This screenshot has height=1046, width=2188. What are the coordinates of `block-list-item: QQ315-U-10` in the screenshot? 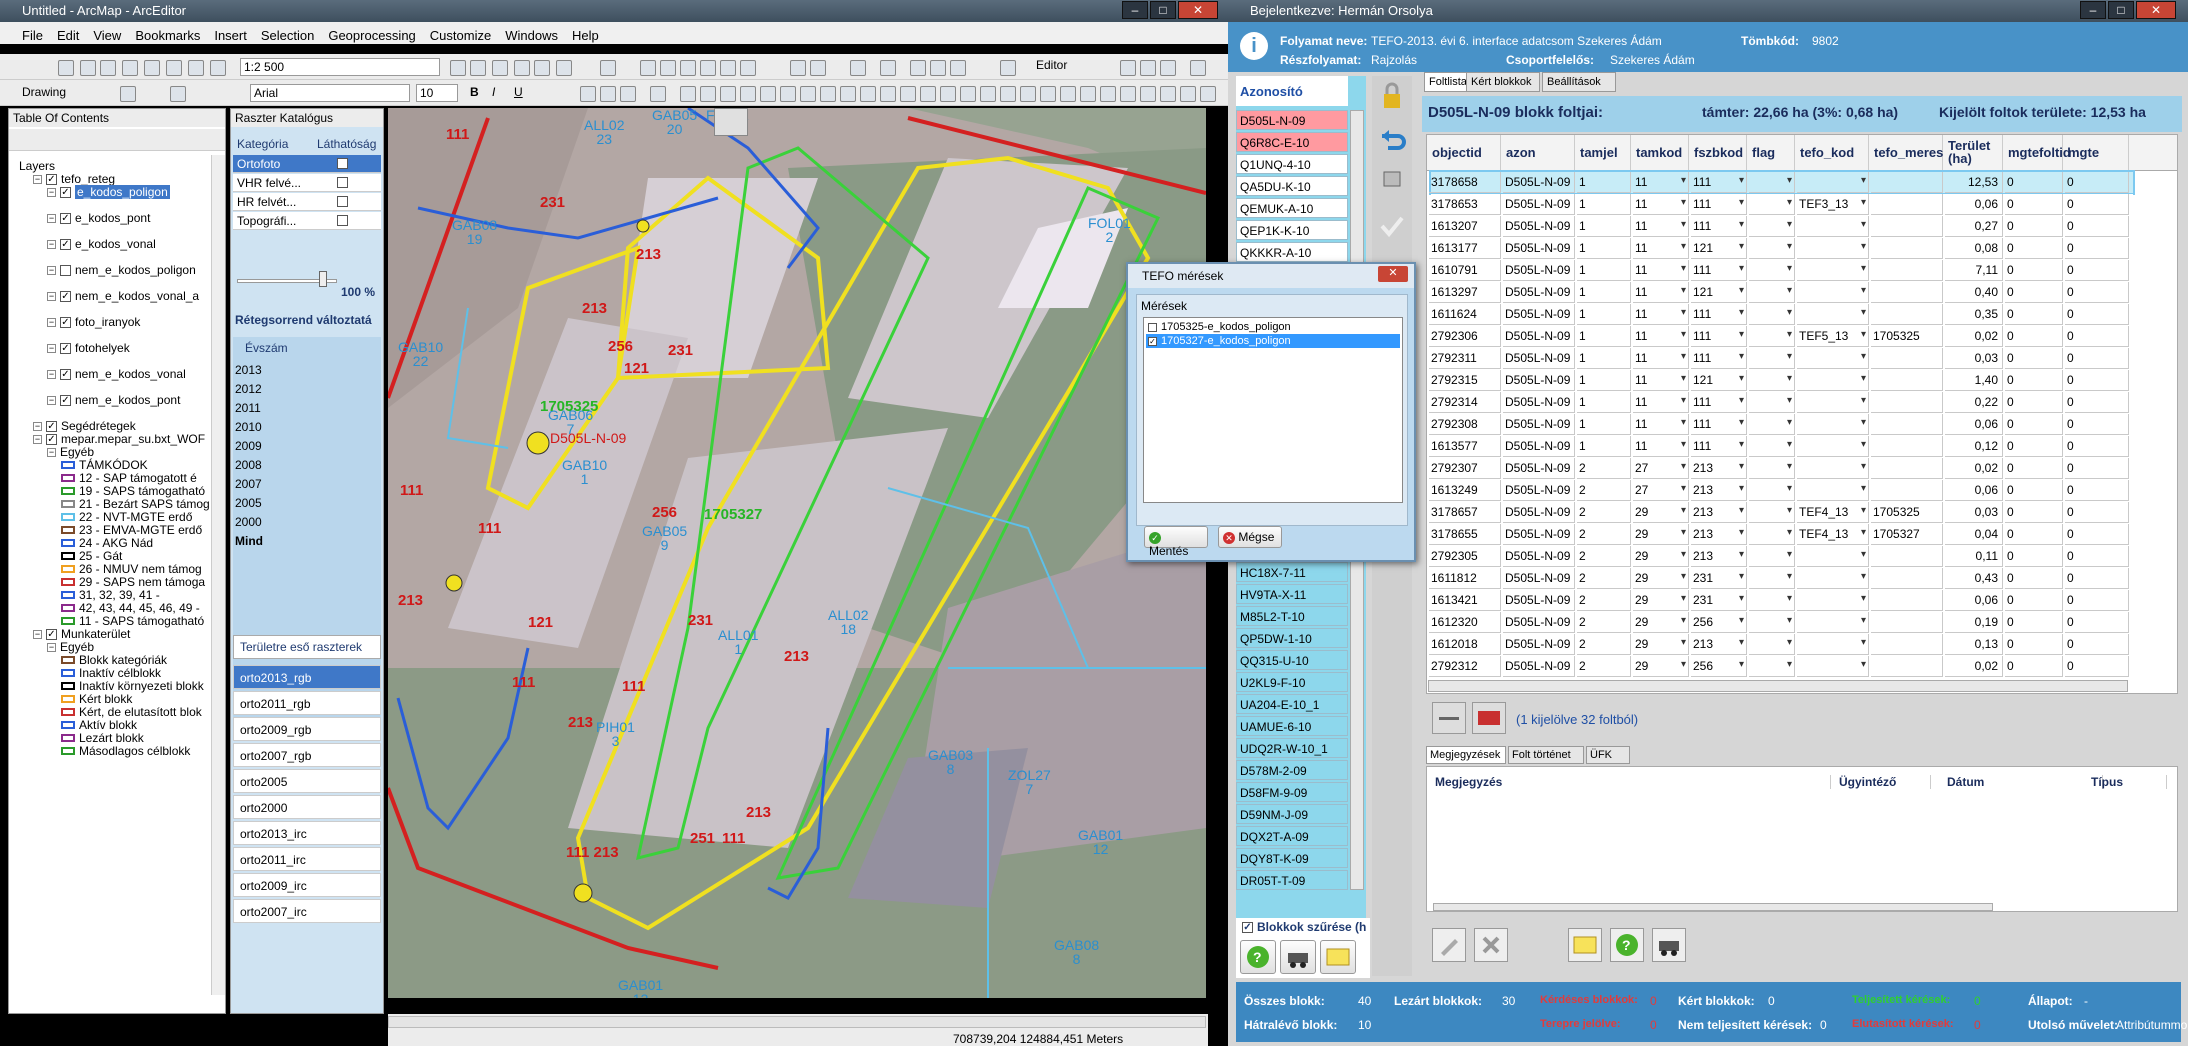 It's located at (1292, 660).